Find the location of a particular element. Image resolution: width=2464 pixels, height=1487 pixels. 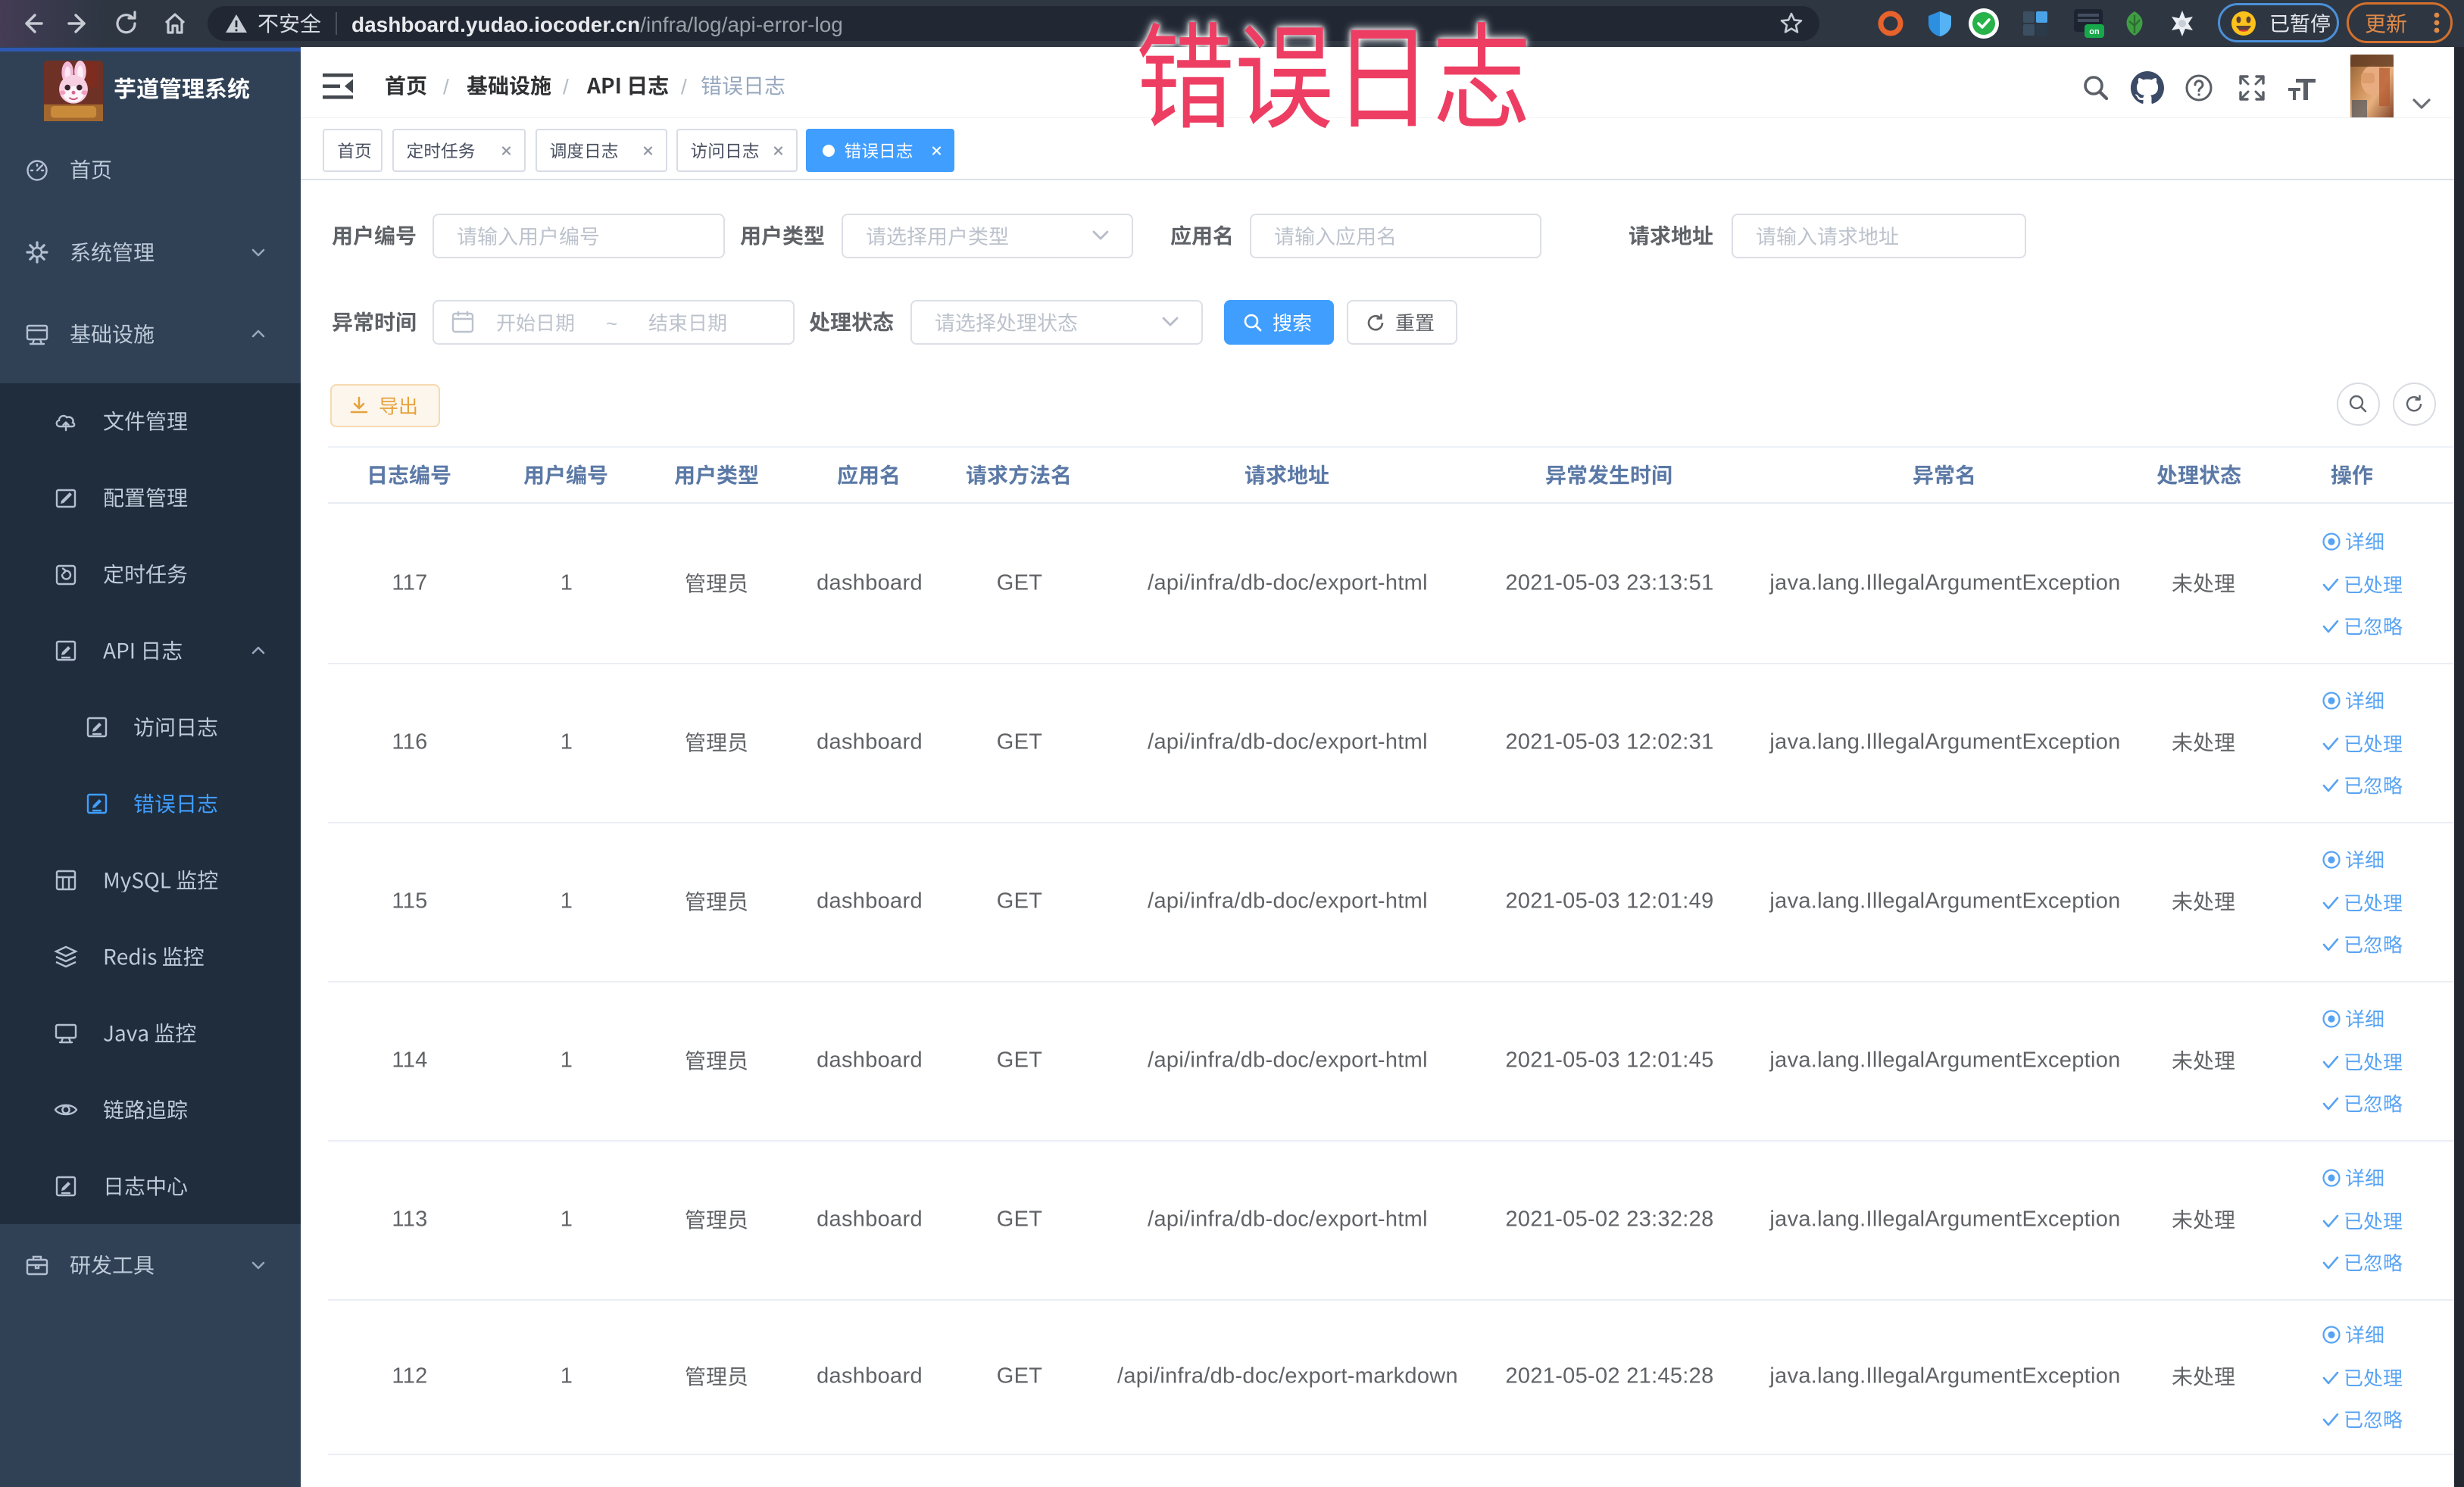

svg-text: on is located at coordinates (2094, 31).